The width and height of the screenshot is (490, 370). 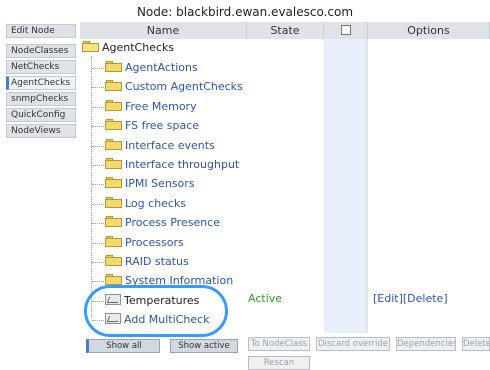 I want to click on show-active-button: Show active, so click(x=204, y=346).